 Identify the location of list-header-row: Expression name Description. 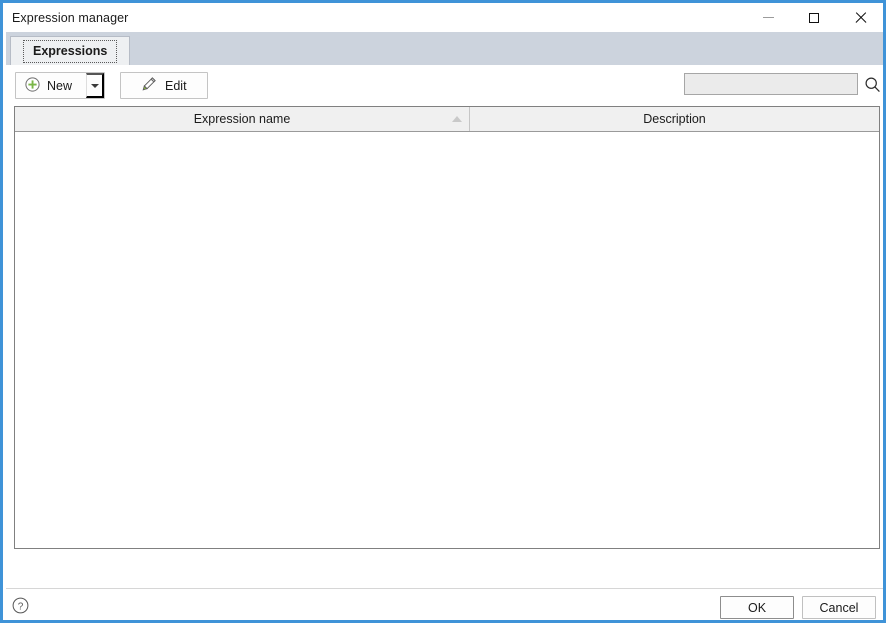
(447, 119).